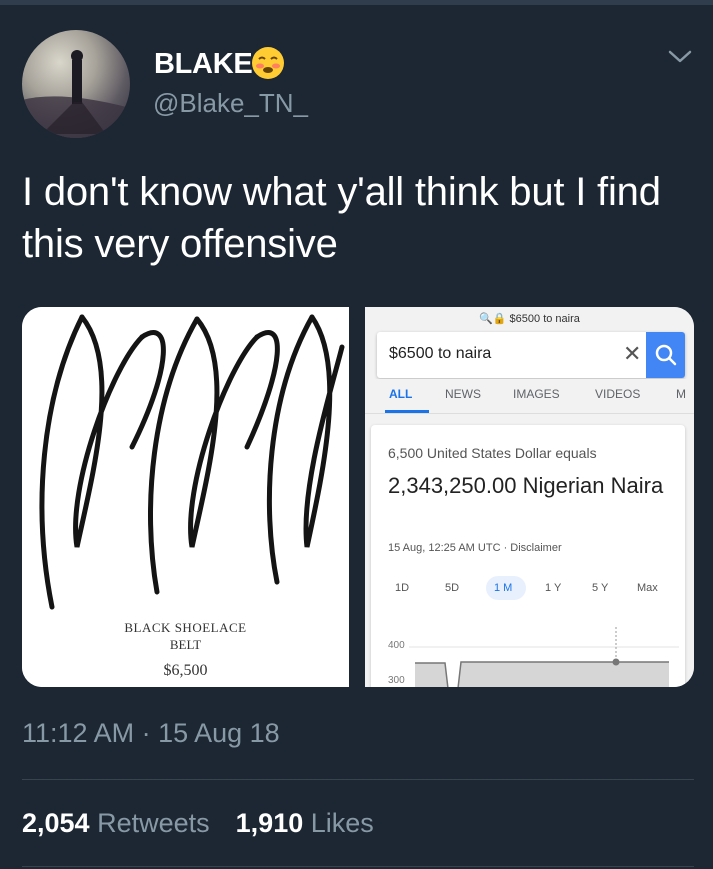  What do you see at coordinates (647, 588) in the screenshot?
I see `range-max: Max` at bounding box center [647, 588].